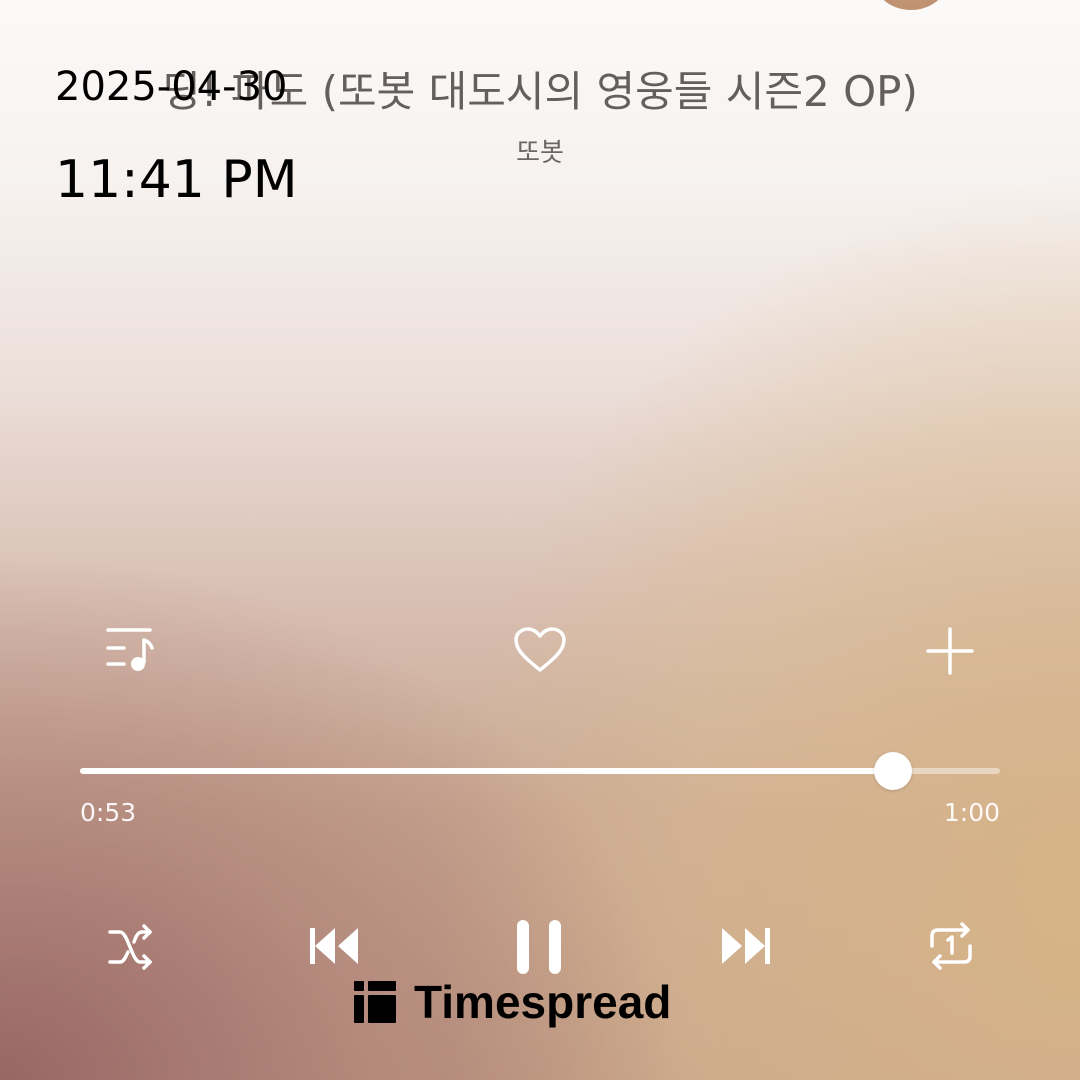 This screenshot has height=1080, width=1080. What do you see at coordinates (540, 650) in the screenshot?
I see `heart-icon` at bounding box center [540, 650].